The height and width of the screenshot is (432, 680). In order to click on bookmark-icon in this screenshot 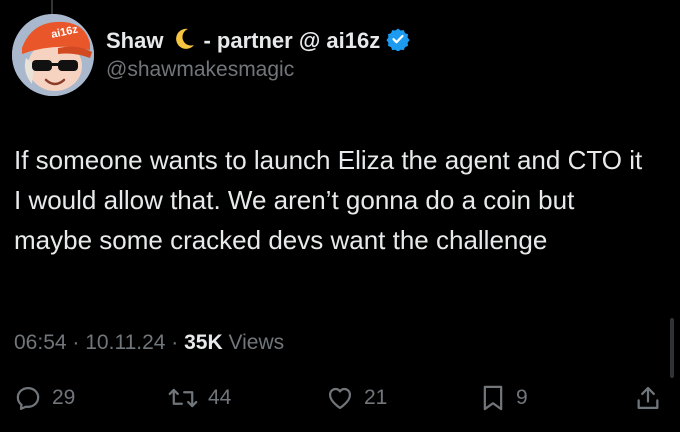, I will do `click(493, 398)`.